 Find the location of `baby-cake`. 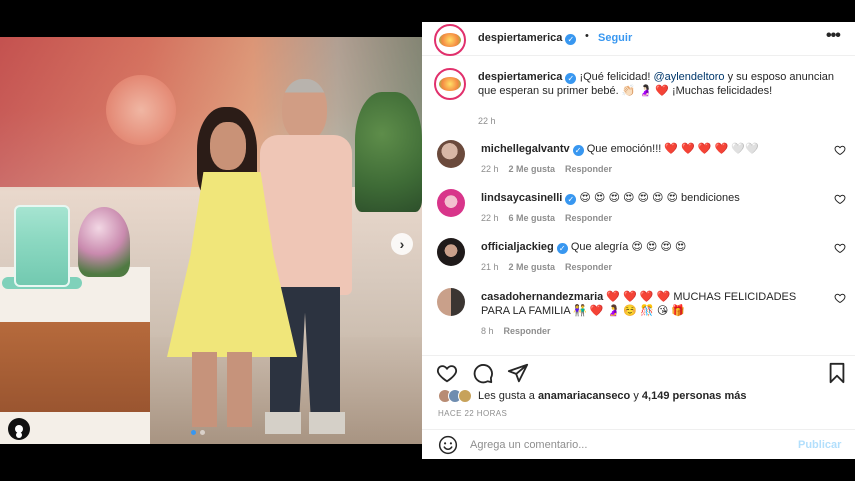

baby-cake is located at coordinates (42, 246).